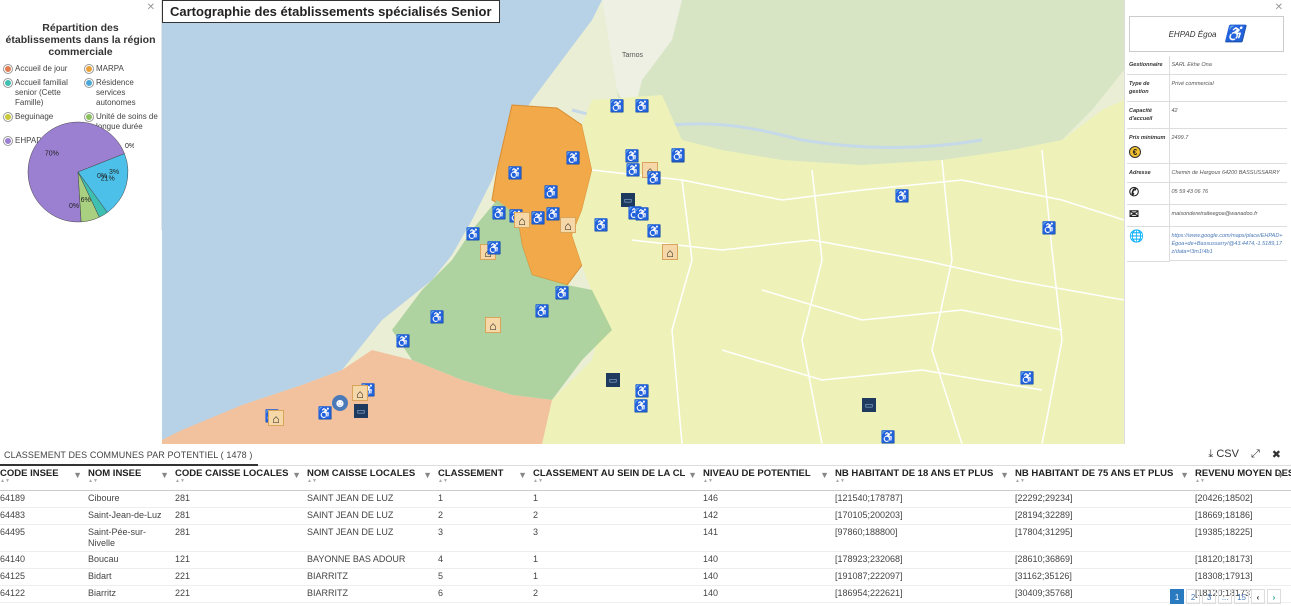 The image size is (1291, 606). What do you see at coordinates (1228, 115) in the screenshot?
I see `detail-value: 42` at bounding box center [1228, 115].